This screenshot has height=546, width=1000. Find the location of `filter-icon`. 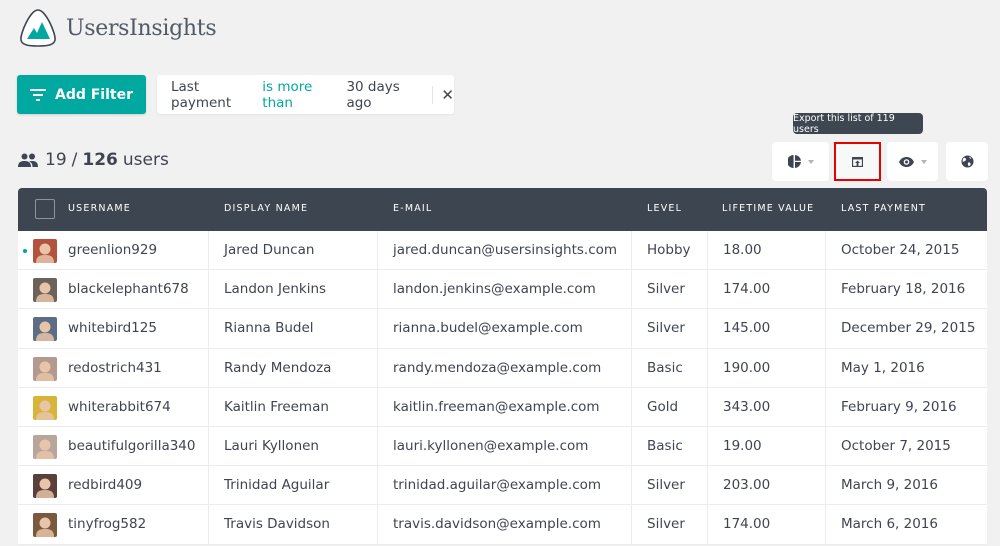

filter-icon is located at coordinates (37, 94).